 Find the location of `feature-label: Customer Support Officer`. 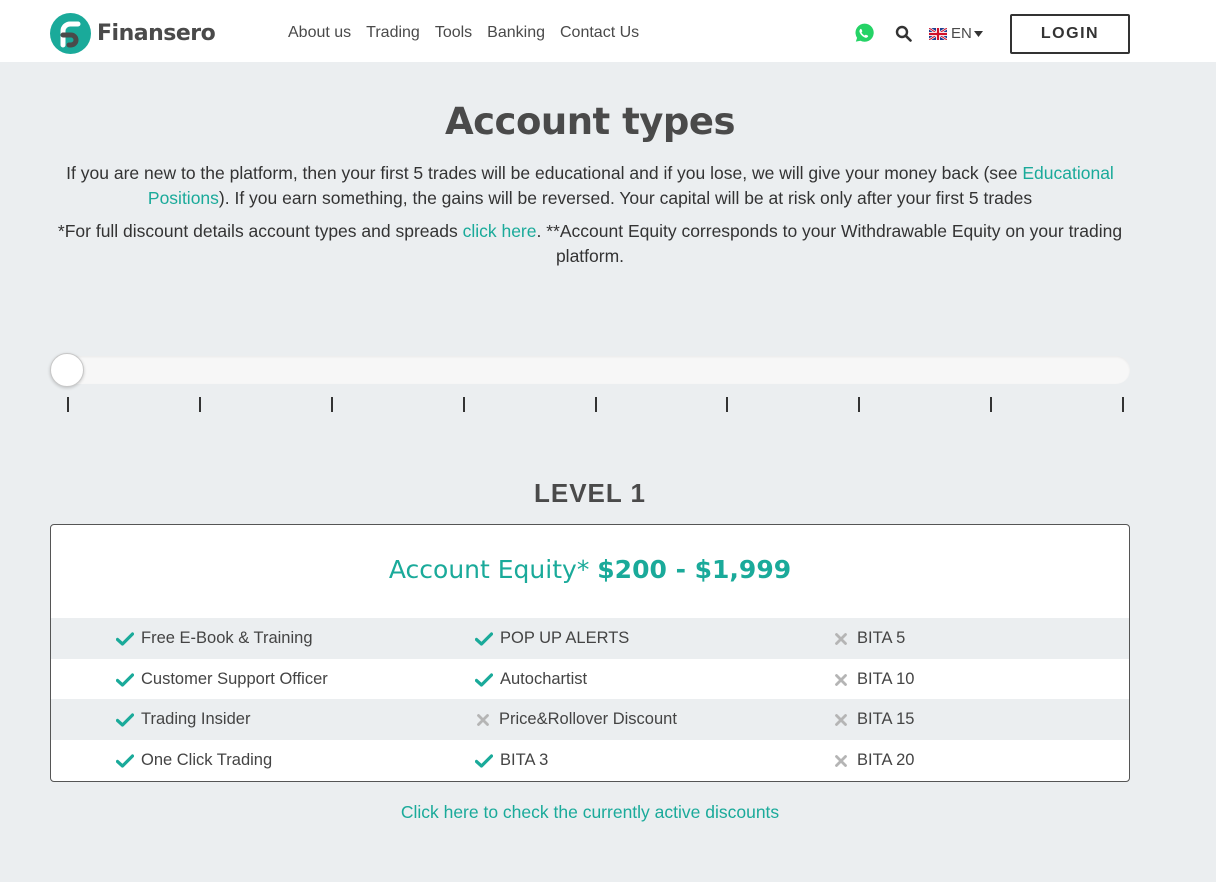

feature-label: Customer Support Officer is located at coordinates (234, 679).